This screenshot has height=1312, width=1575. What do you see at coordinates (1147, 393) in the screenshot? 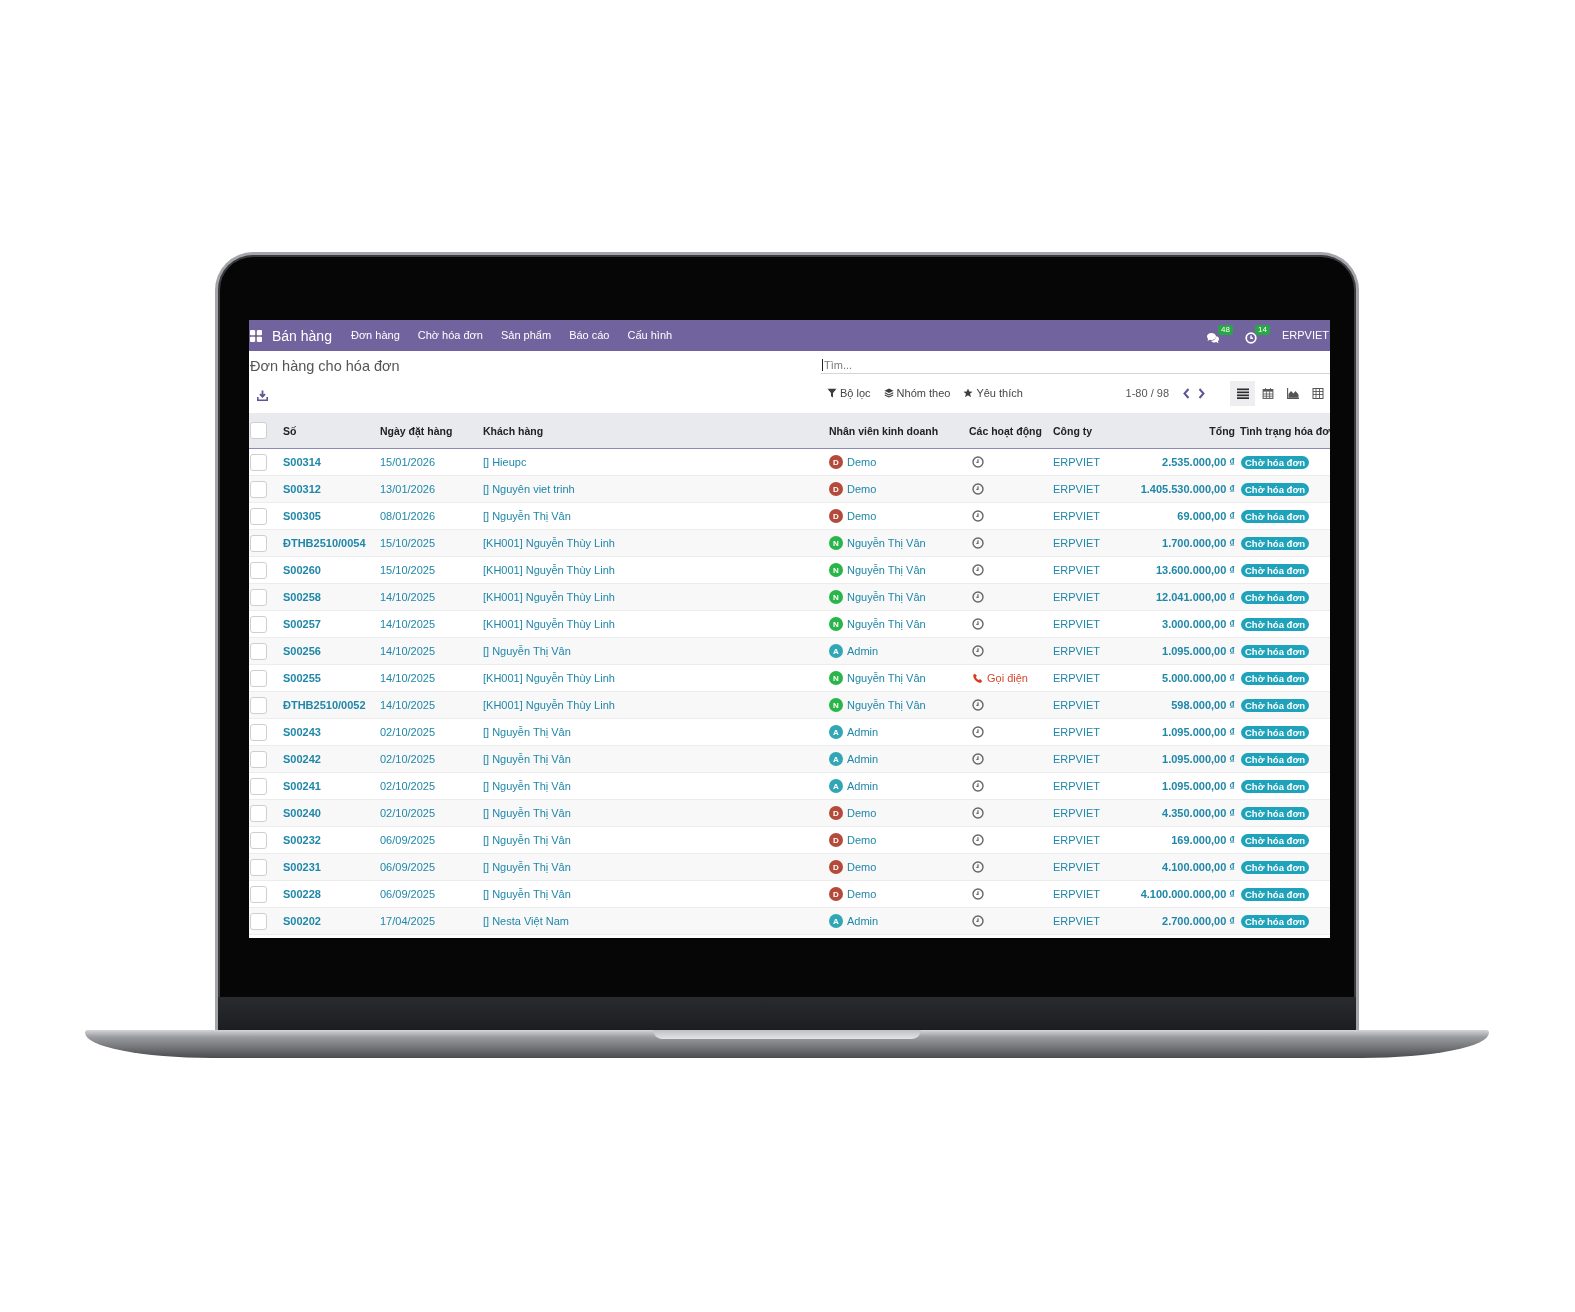
I see `pager-value: 1-80 / 98` at bounding box center [1147, 393].